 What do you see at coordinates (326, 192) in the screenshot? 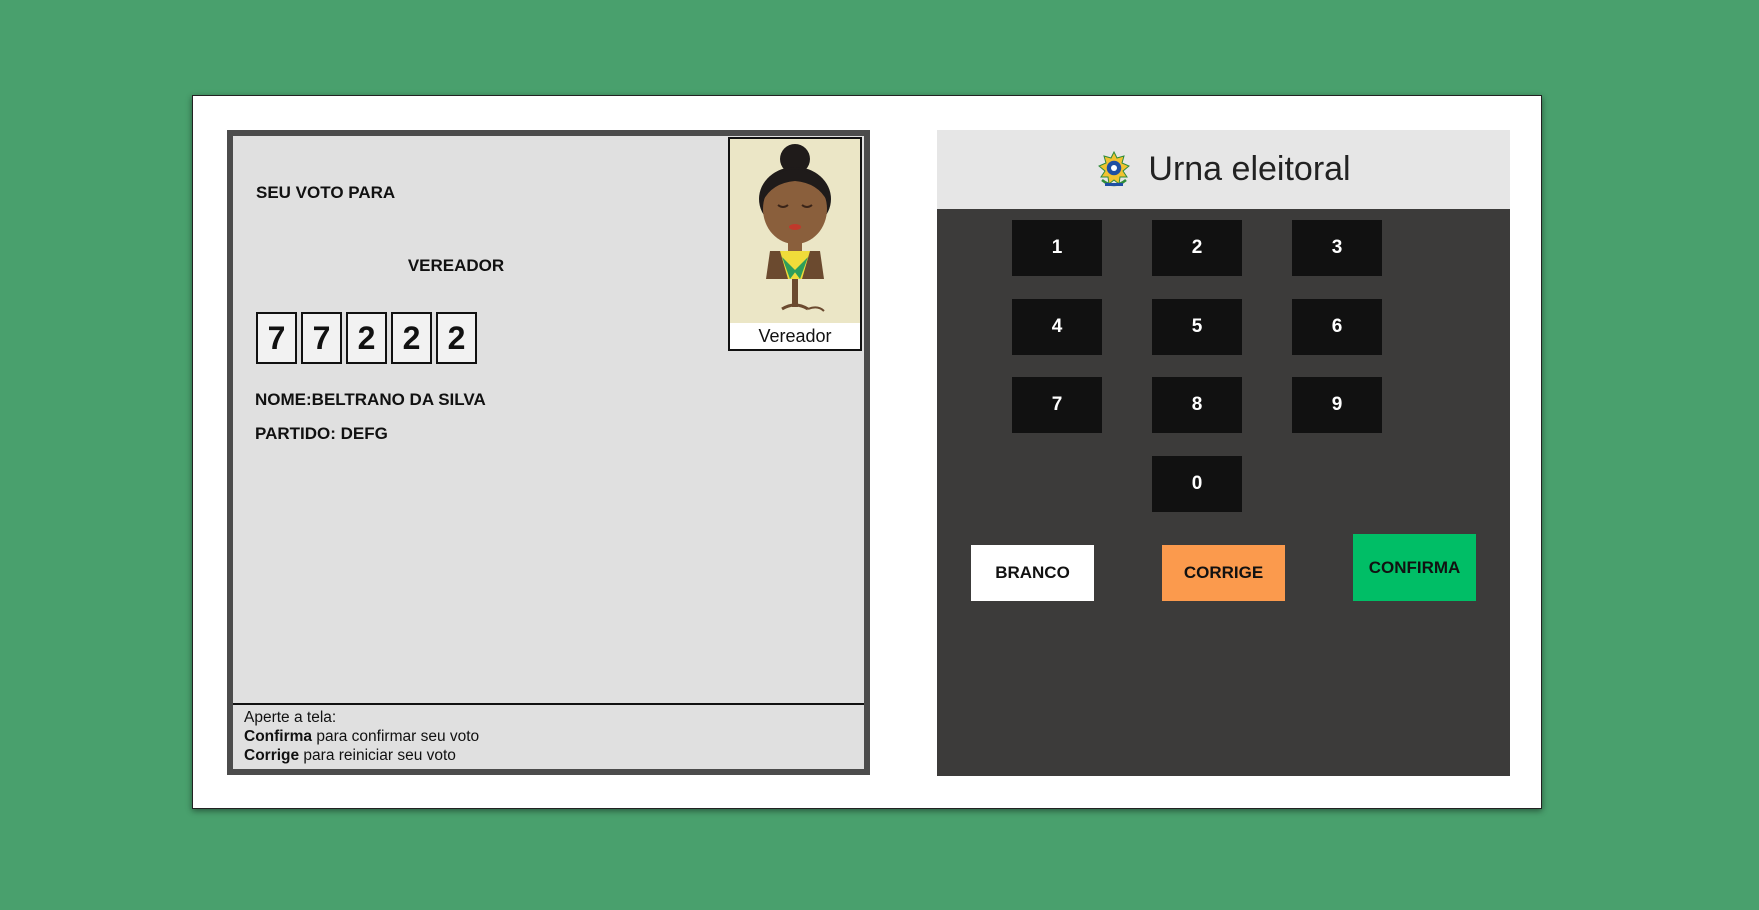
I see `seu-voto-para-label: SEU VOTO PARA` at bounding box center [326, 192].